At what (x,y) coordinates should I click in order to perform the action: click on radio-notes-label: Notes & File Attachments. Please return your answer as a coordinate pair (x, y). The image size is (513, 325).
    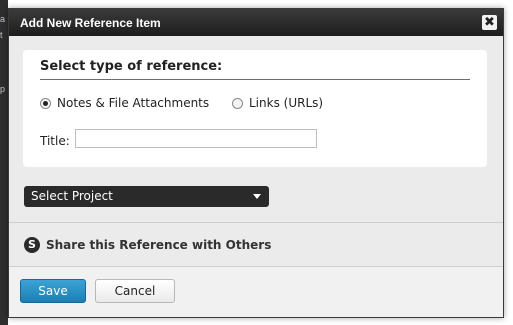
    Looking at the image, I should click on (133, 103).